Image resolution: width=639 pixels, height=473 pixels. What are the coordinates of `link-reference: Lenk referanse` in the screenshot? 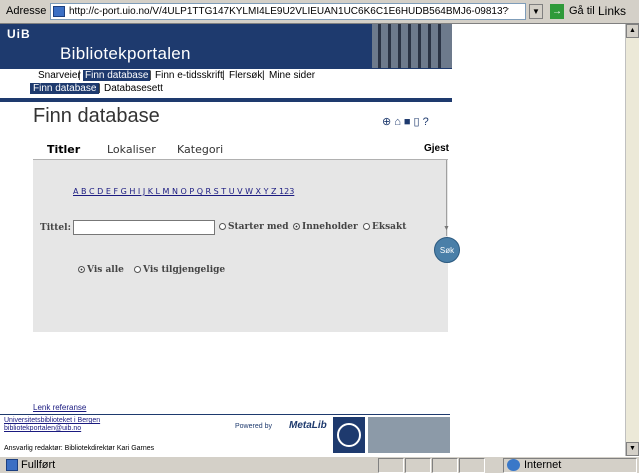 It's located at (59, 407).